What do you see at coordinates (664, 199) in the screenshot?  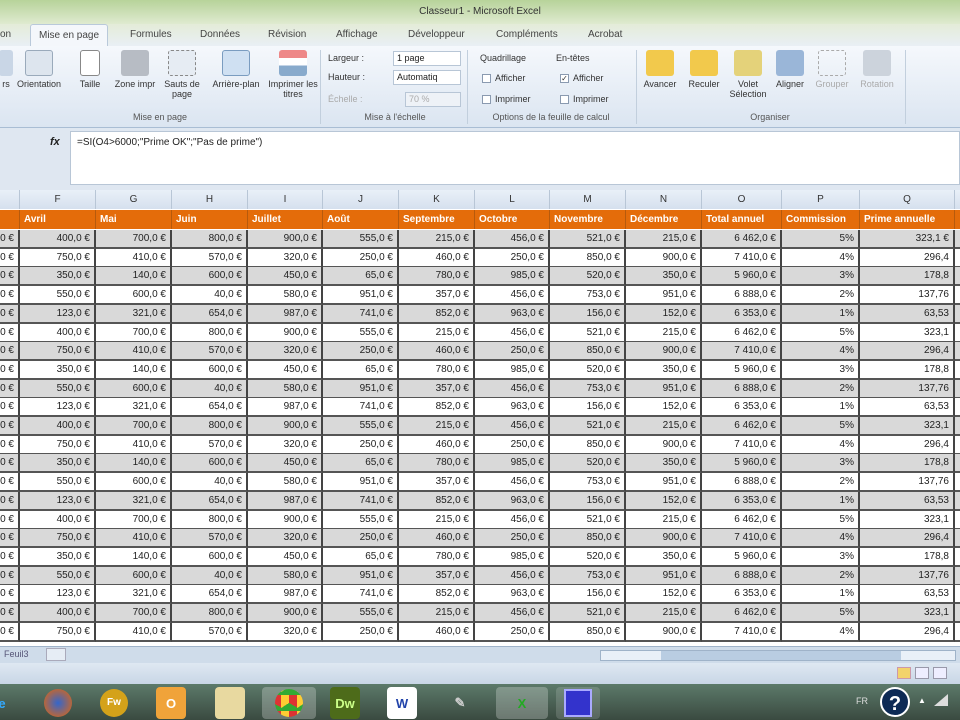 I see `column-header: N` at bounding box center [664, 199].